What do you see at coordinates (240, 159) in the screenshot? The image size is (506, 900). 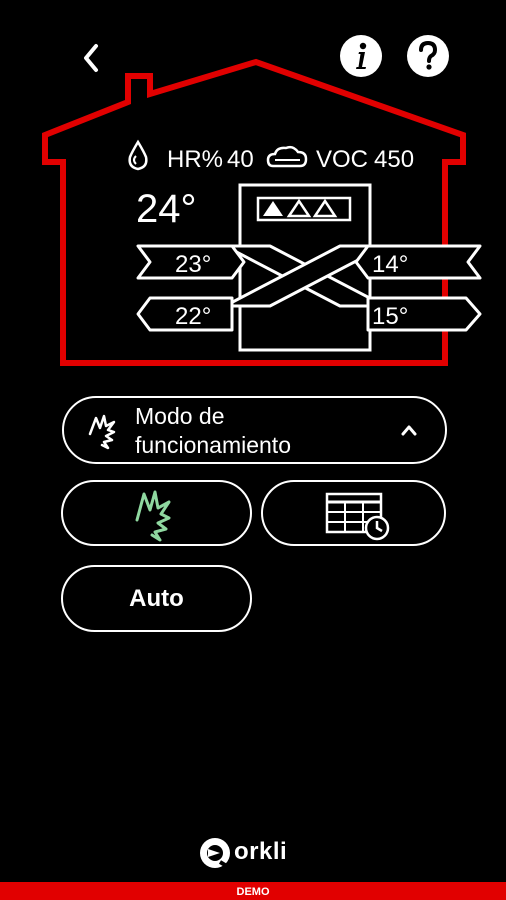 I see `humidity-value: 40` at bounding box center [240, 159].